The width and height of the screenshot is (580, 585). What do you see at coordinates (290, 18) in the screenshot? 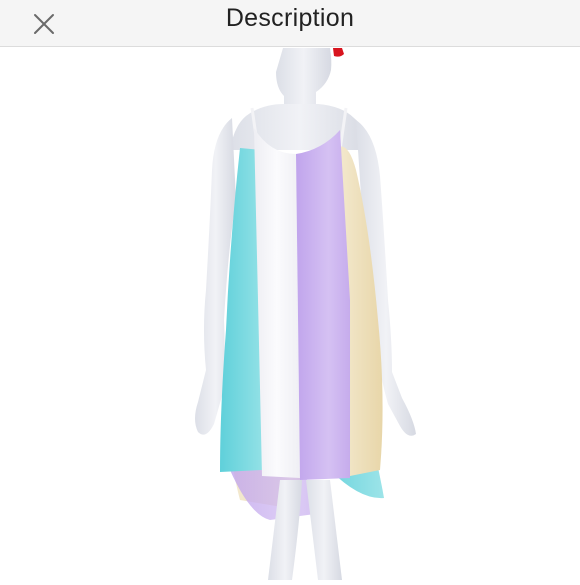
I see `page-title: Description` at bounding box center [290, 18].